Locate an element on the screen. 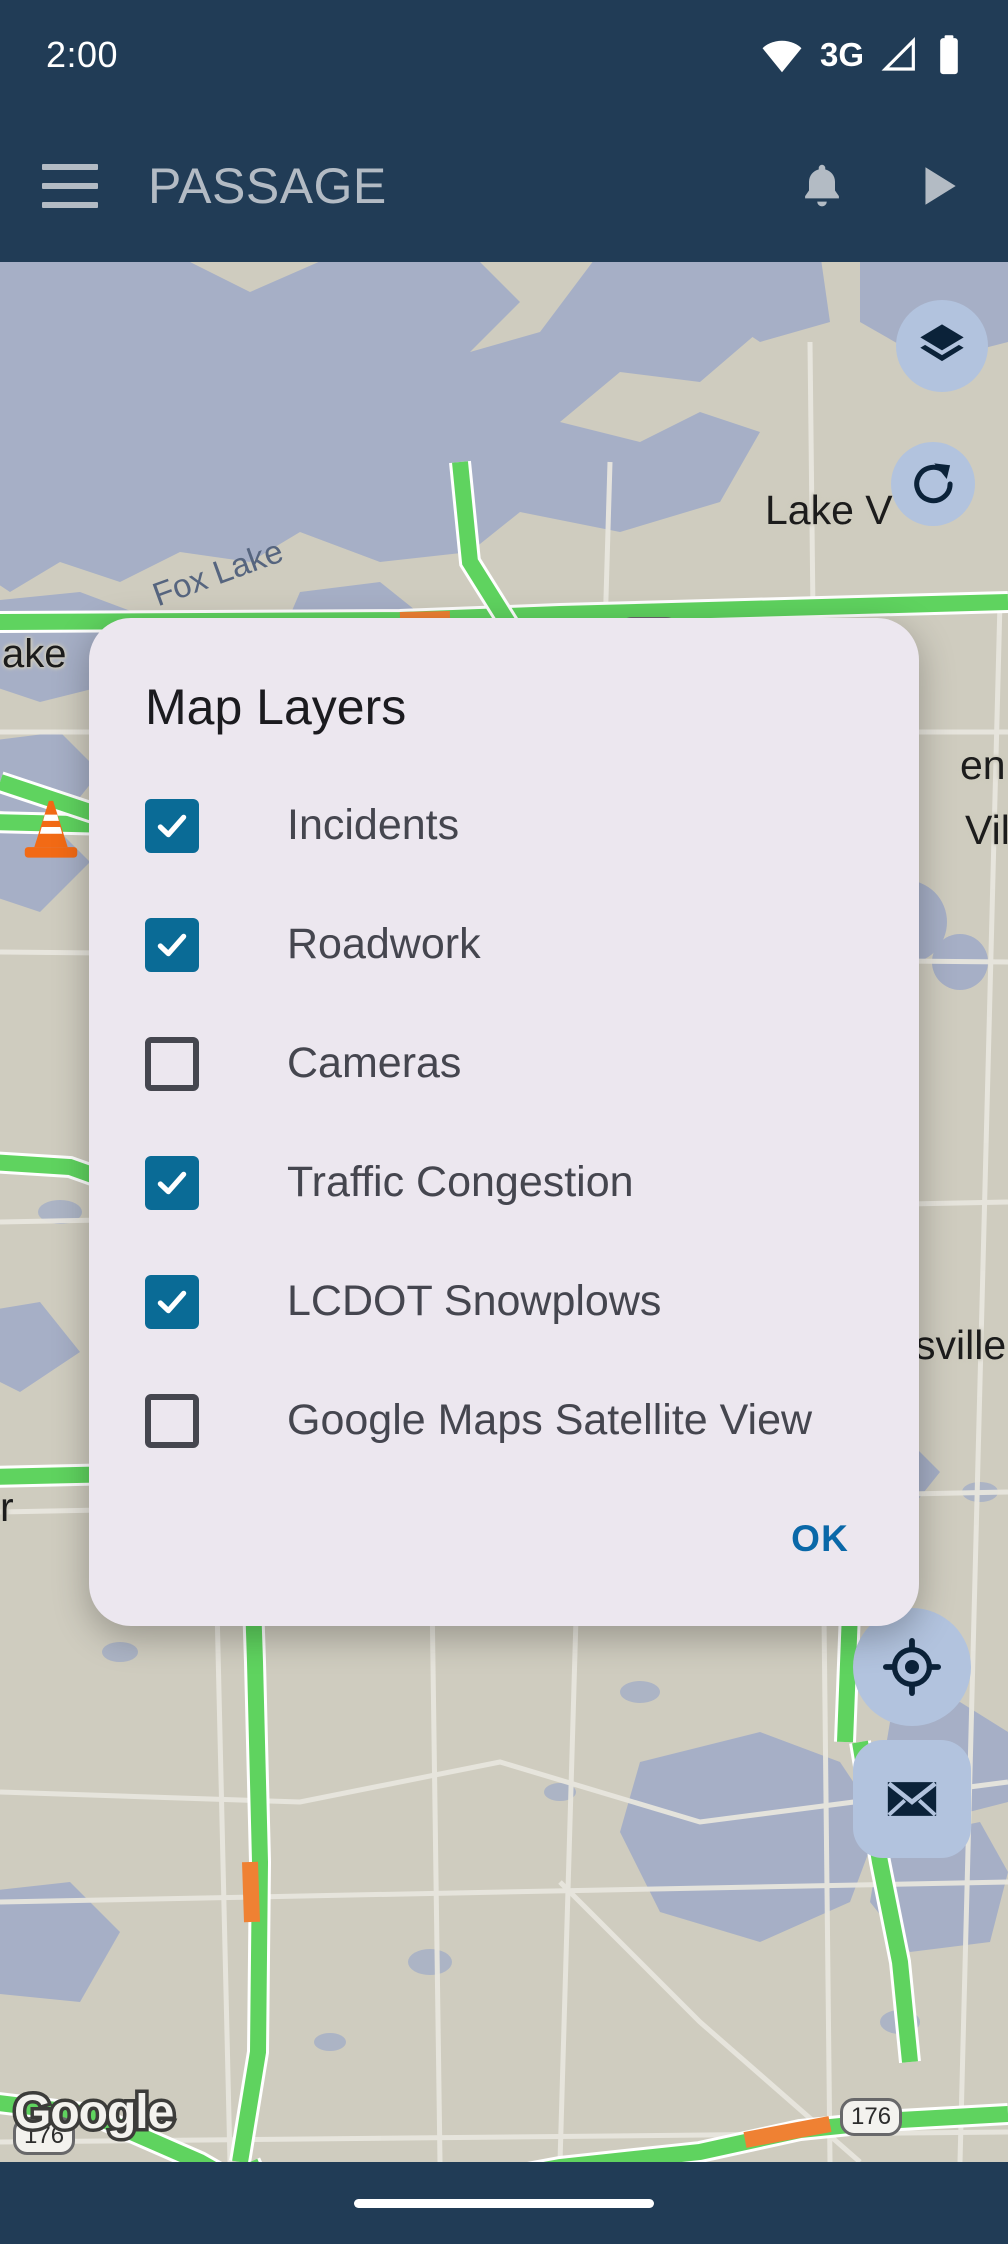 The image size is (1008, 2244). system-navigation-bar is located at coordinates (504, 2203).